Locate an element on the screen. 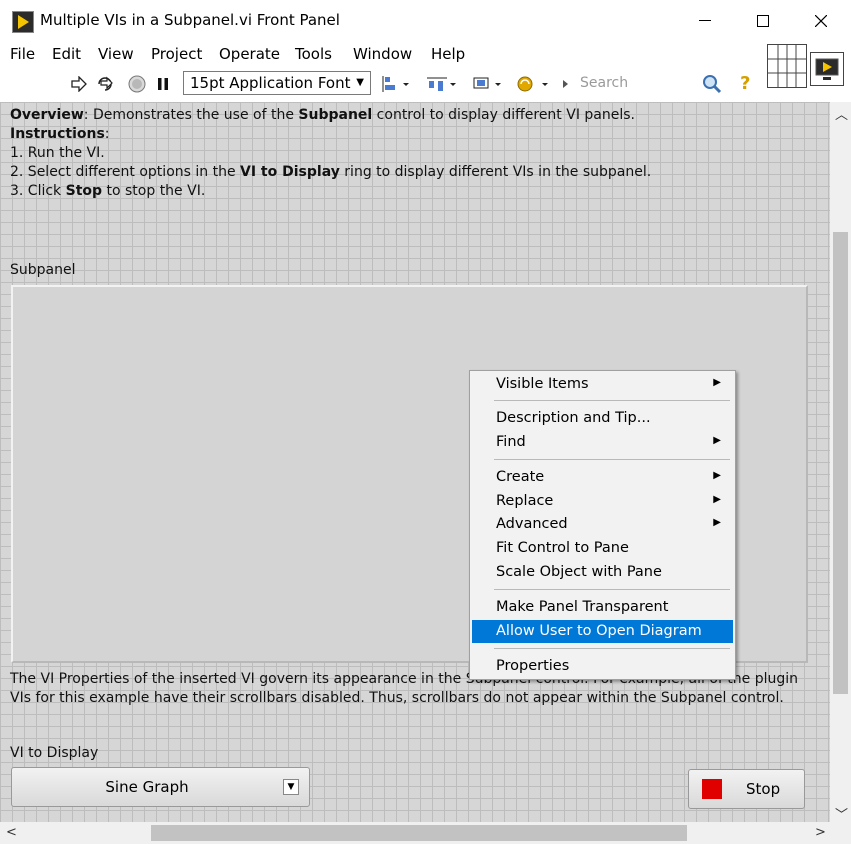  menu-project: Project is located at coordinates (176, 54).